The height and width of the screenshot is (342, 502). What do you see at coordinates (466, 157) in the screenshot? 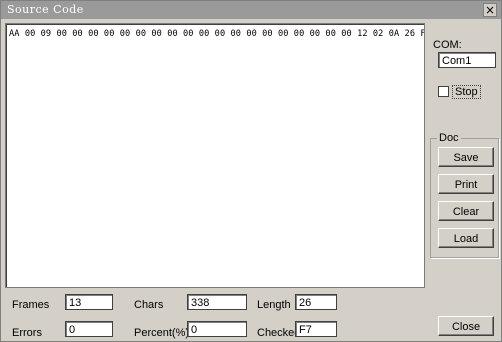
I see `save-button: Save` at bounding box center [466, 157].